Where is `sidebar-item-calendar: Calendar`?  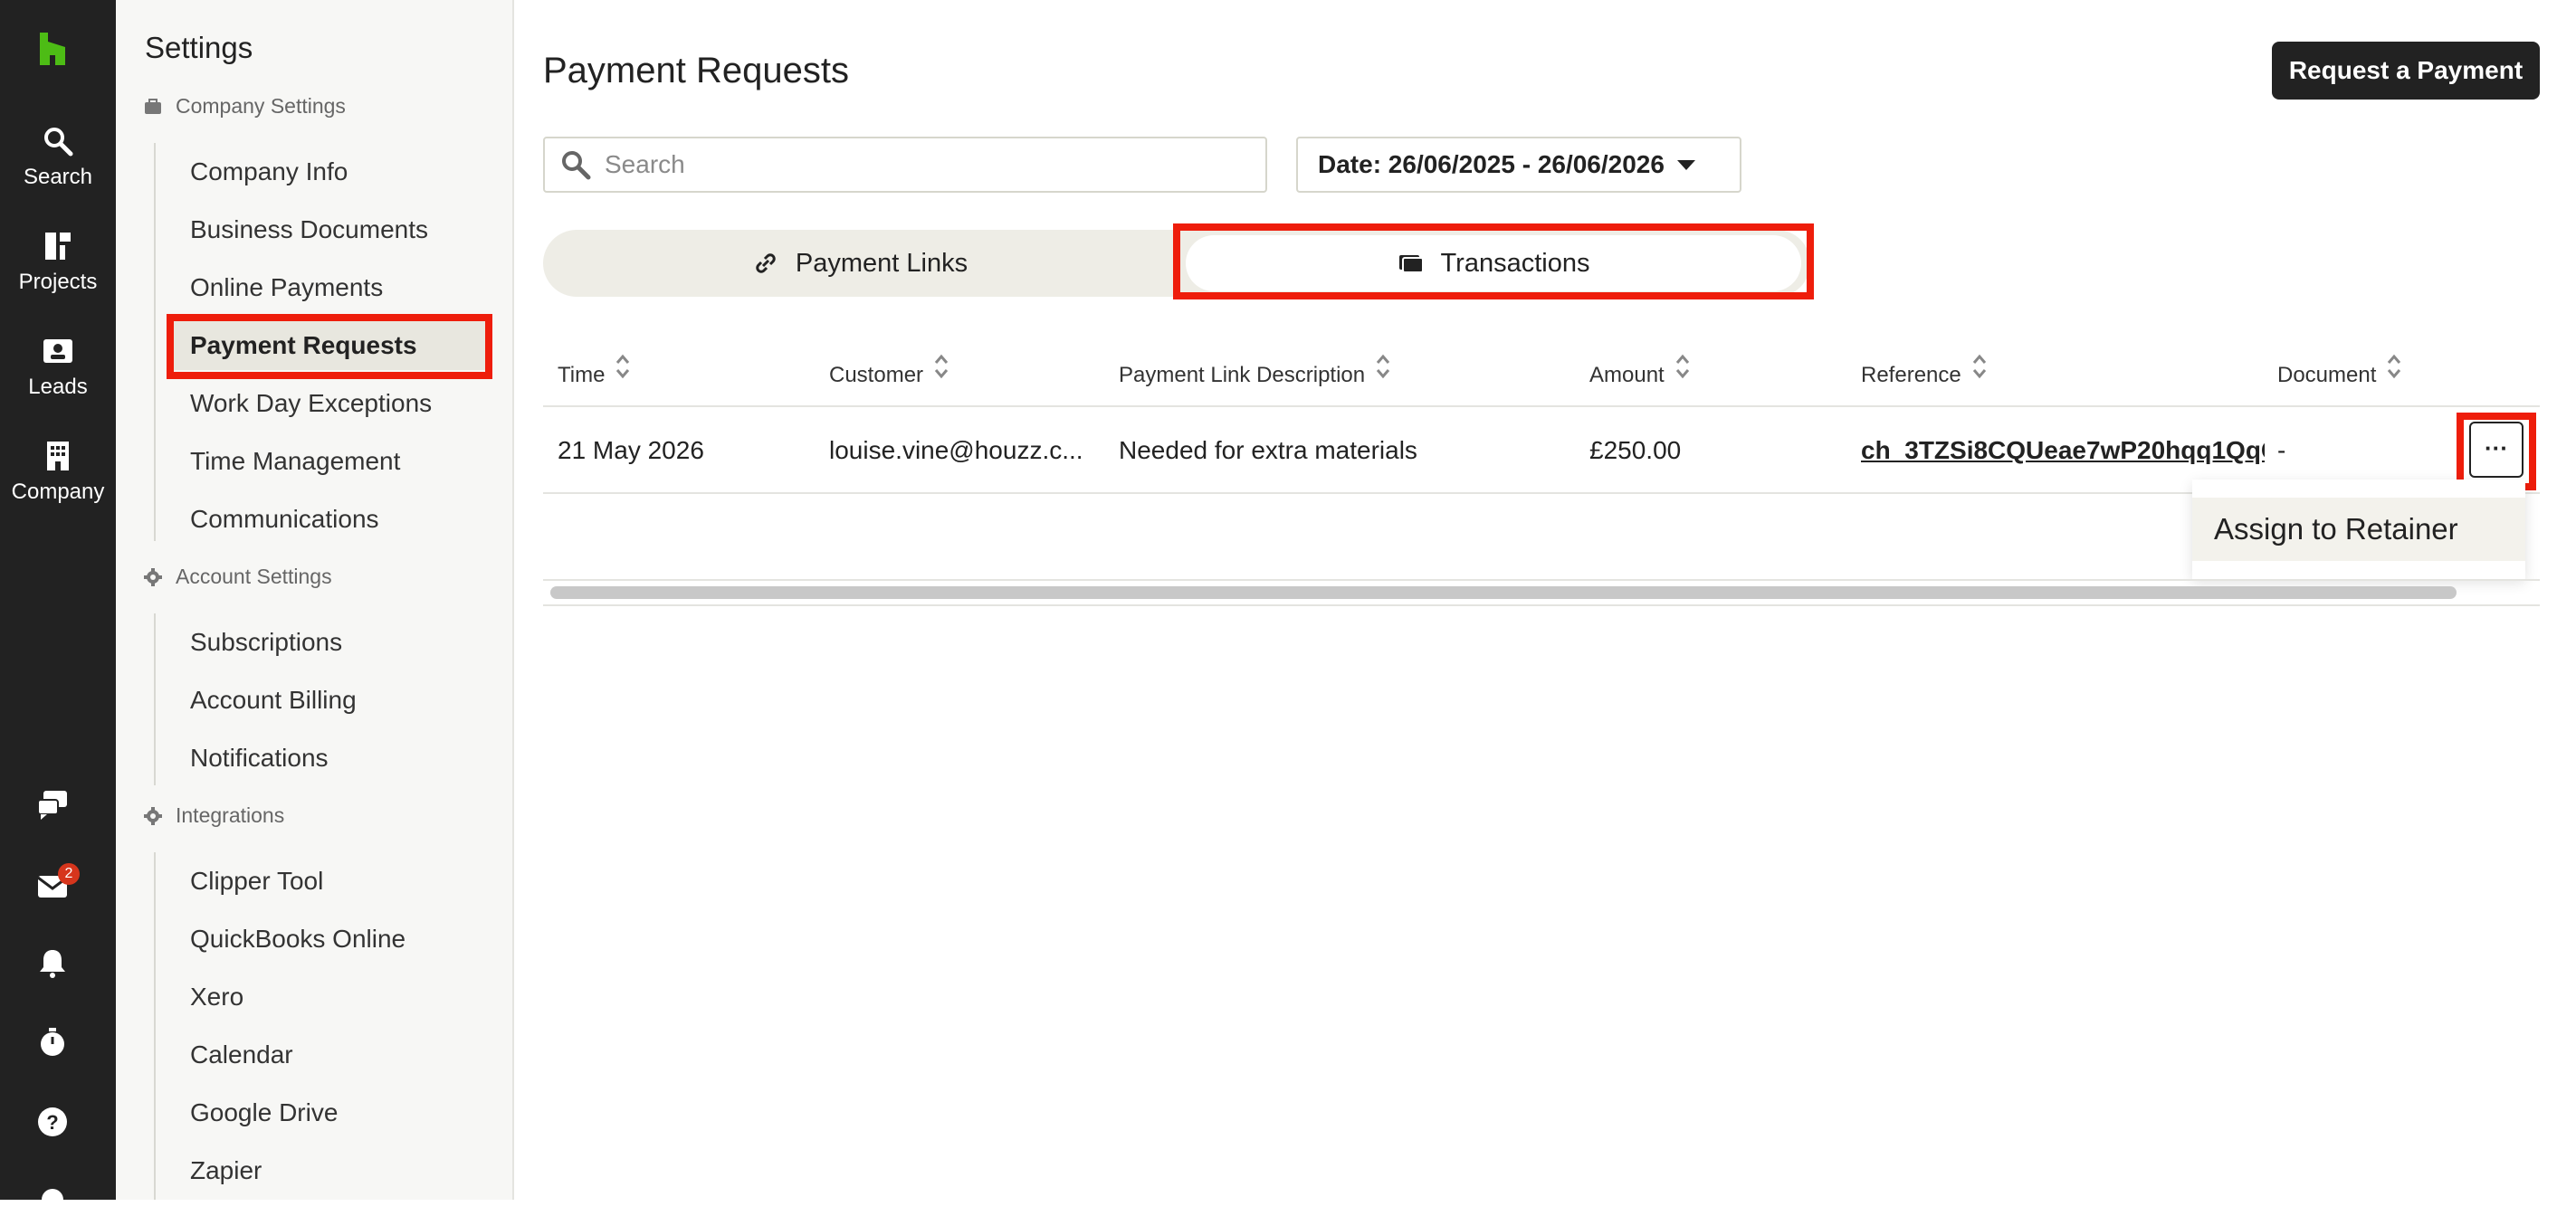 sidebar-item-calendar: Calendar is located at coordinates (344, 1055).